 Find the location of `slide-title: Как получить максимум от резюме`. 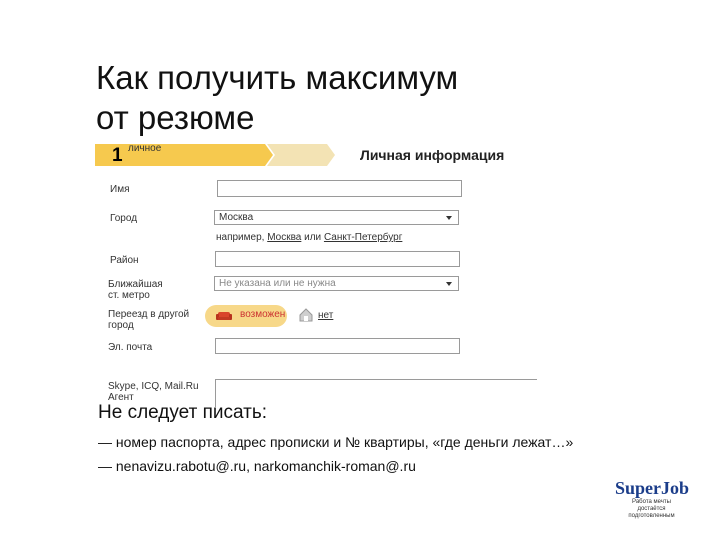

slide-title: Как получить максимум от резюме is located at coordinates (277, 98).